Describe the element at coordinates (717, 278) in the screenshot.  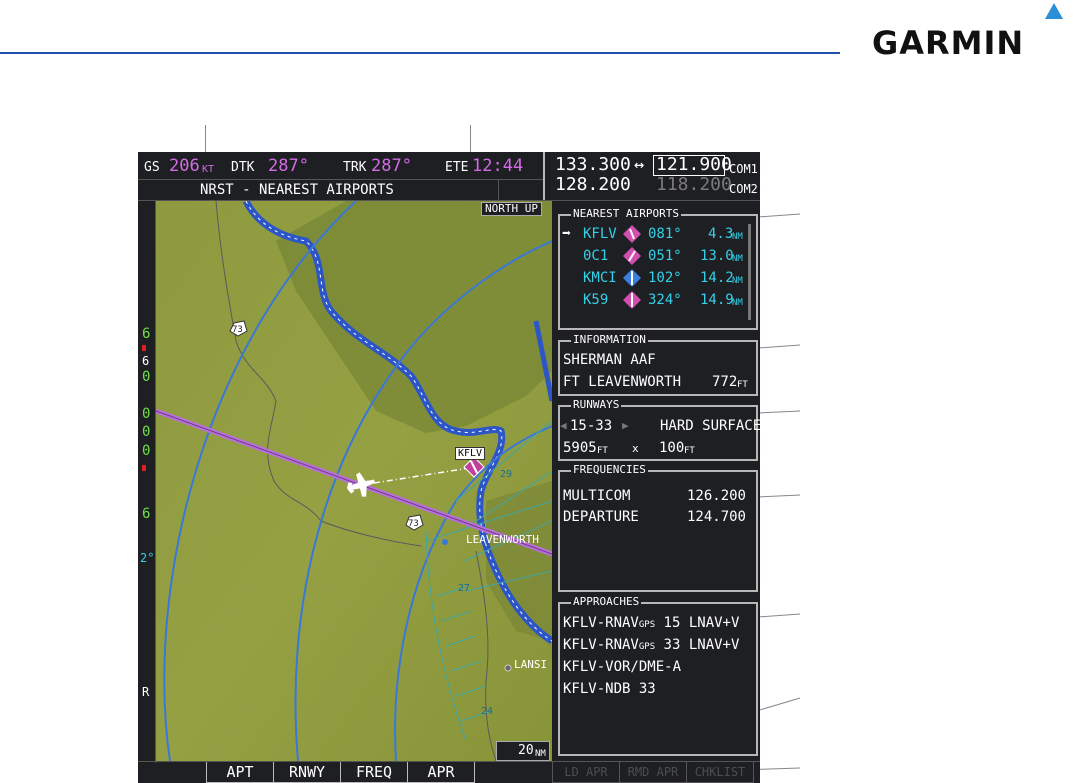
I see `airport-distance: 14.2` at that location.